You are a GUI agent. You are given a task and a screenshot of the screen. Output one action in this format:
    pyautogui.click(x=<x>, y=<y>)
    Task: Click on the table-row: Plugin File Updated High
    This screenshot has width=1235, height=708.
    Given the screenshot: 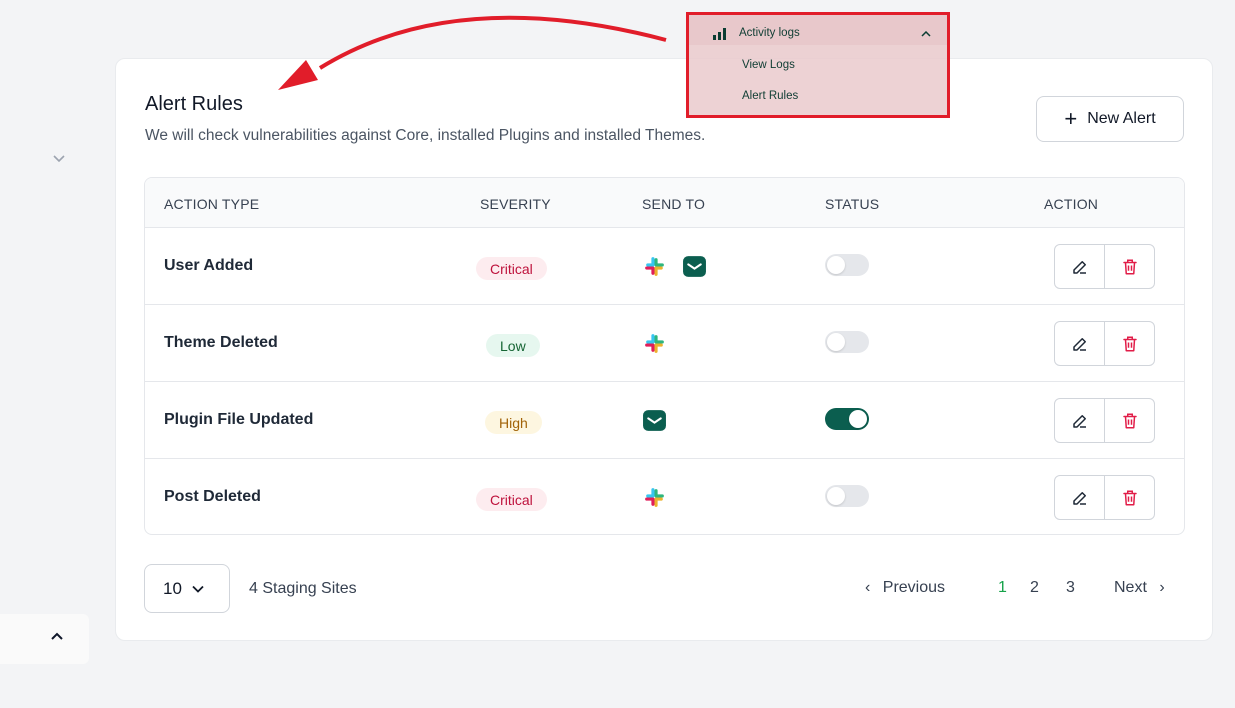 What is the action you would take?
    pyautogui.click(x=664, y=420)
    